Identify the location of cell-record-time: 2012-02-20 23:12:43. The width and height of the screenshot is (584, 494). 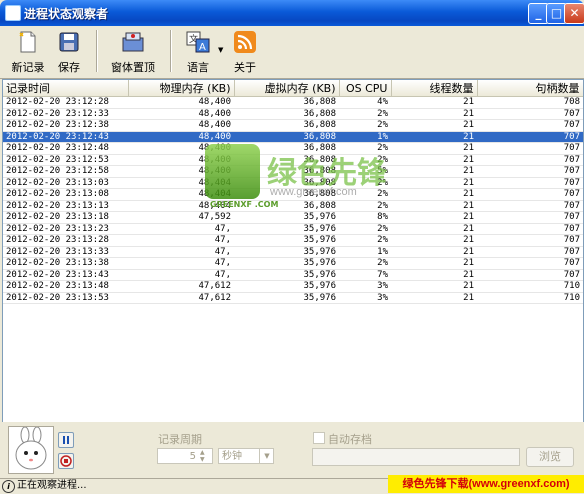
(65, 137).